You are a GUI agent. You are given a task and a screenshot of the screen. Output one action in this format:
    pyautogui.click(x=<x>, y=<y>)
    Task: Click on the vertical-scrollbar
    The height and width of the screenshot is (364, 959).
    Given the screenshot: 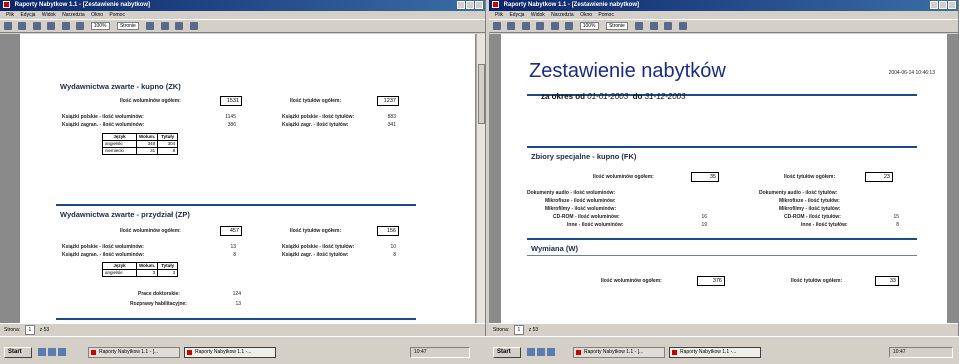 What is the action you would take?
    pyautogui.click(x=480, y=178)
    